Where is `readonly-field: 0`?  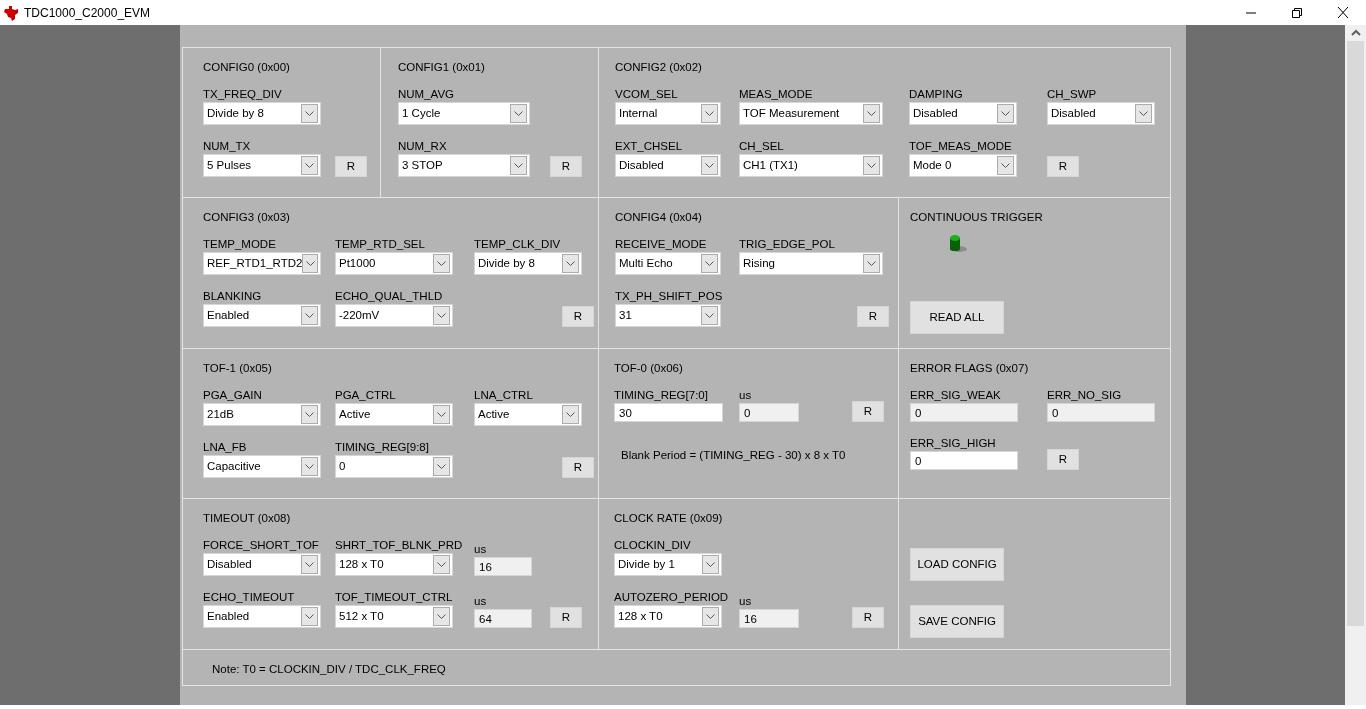 readonly-field: 0 is located at coordinates (769, 412).